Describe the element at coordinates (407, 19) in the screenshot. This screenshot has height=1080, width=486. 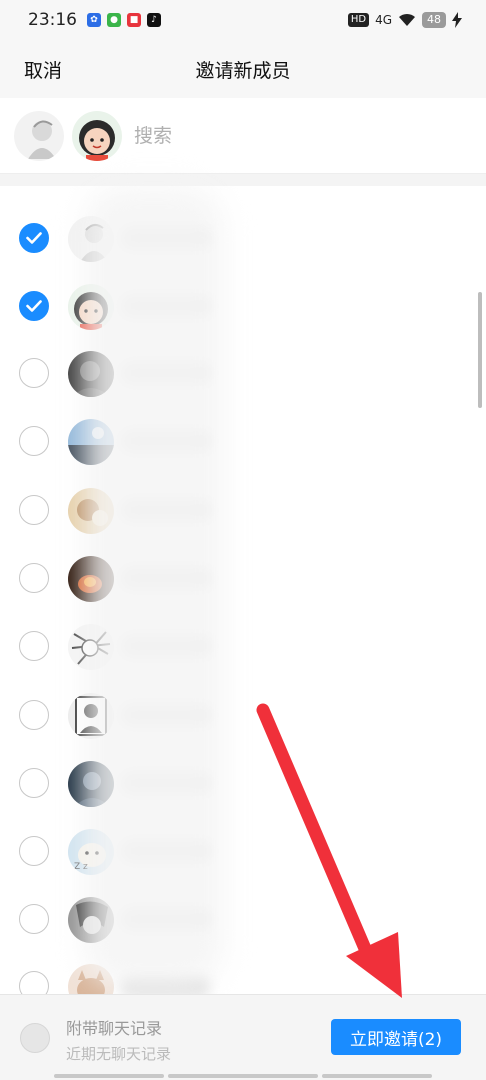
I see `wifi-icon` at that location.